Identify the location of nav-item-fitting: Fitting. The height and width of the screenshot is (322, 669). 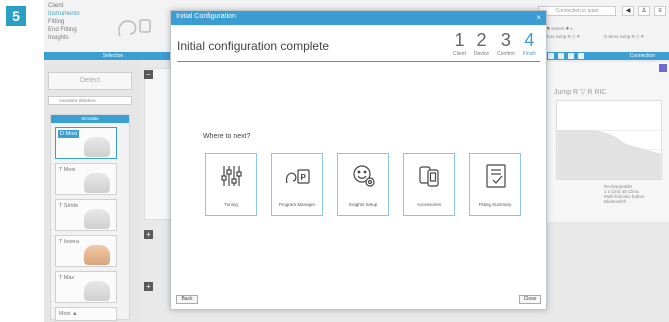
(64, 22).